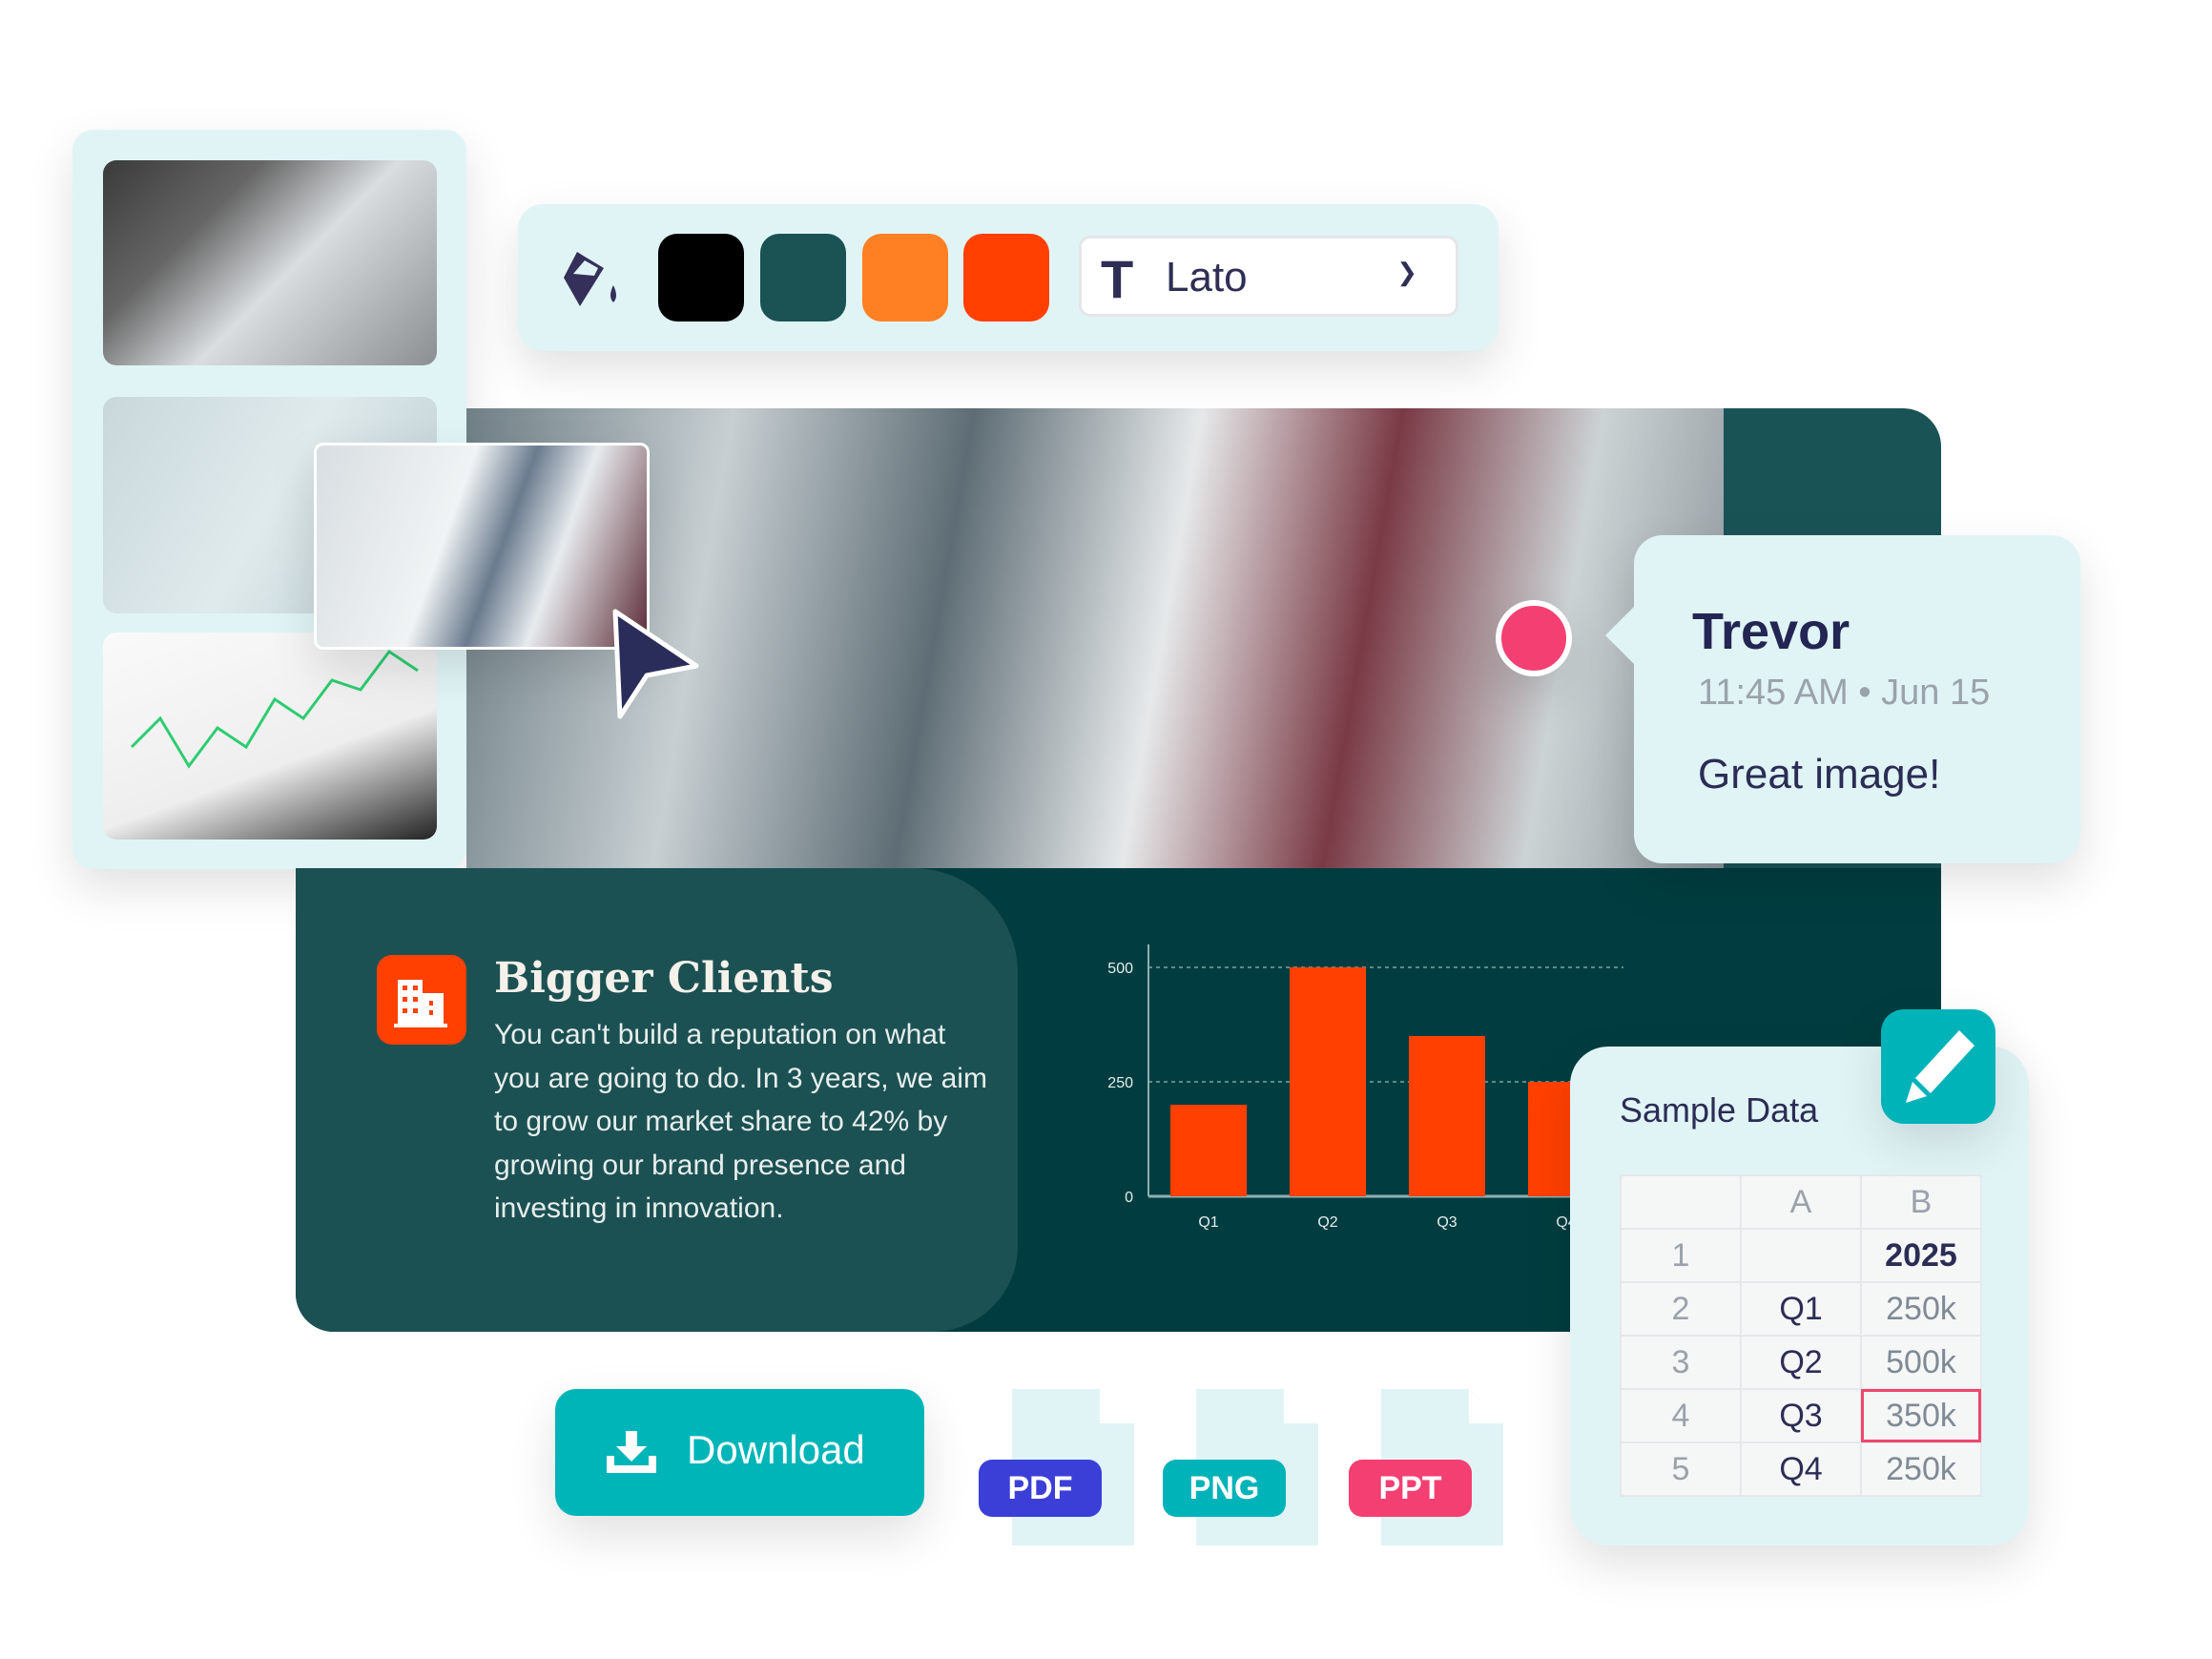 This screenshot has height=1659, width=2212. Describe the element at coordinates (592, 280) in the screenshot. I see `paint-bucket-icon` at that location.